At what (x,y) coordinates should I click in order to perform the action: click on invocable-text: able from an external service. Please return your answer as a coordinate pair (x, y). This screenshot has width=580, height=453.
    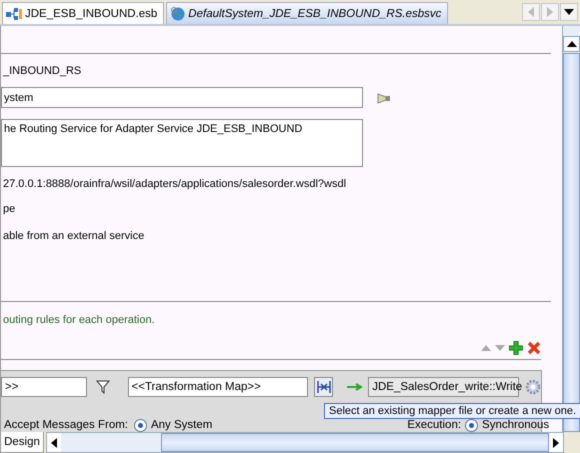
    Looking at the image, I should click on (74, 236).